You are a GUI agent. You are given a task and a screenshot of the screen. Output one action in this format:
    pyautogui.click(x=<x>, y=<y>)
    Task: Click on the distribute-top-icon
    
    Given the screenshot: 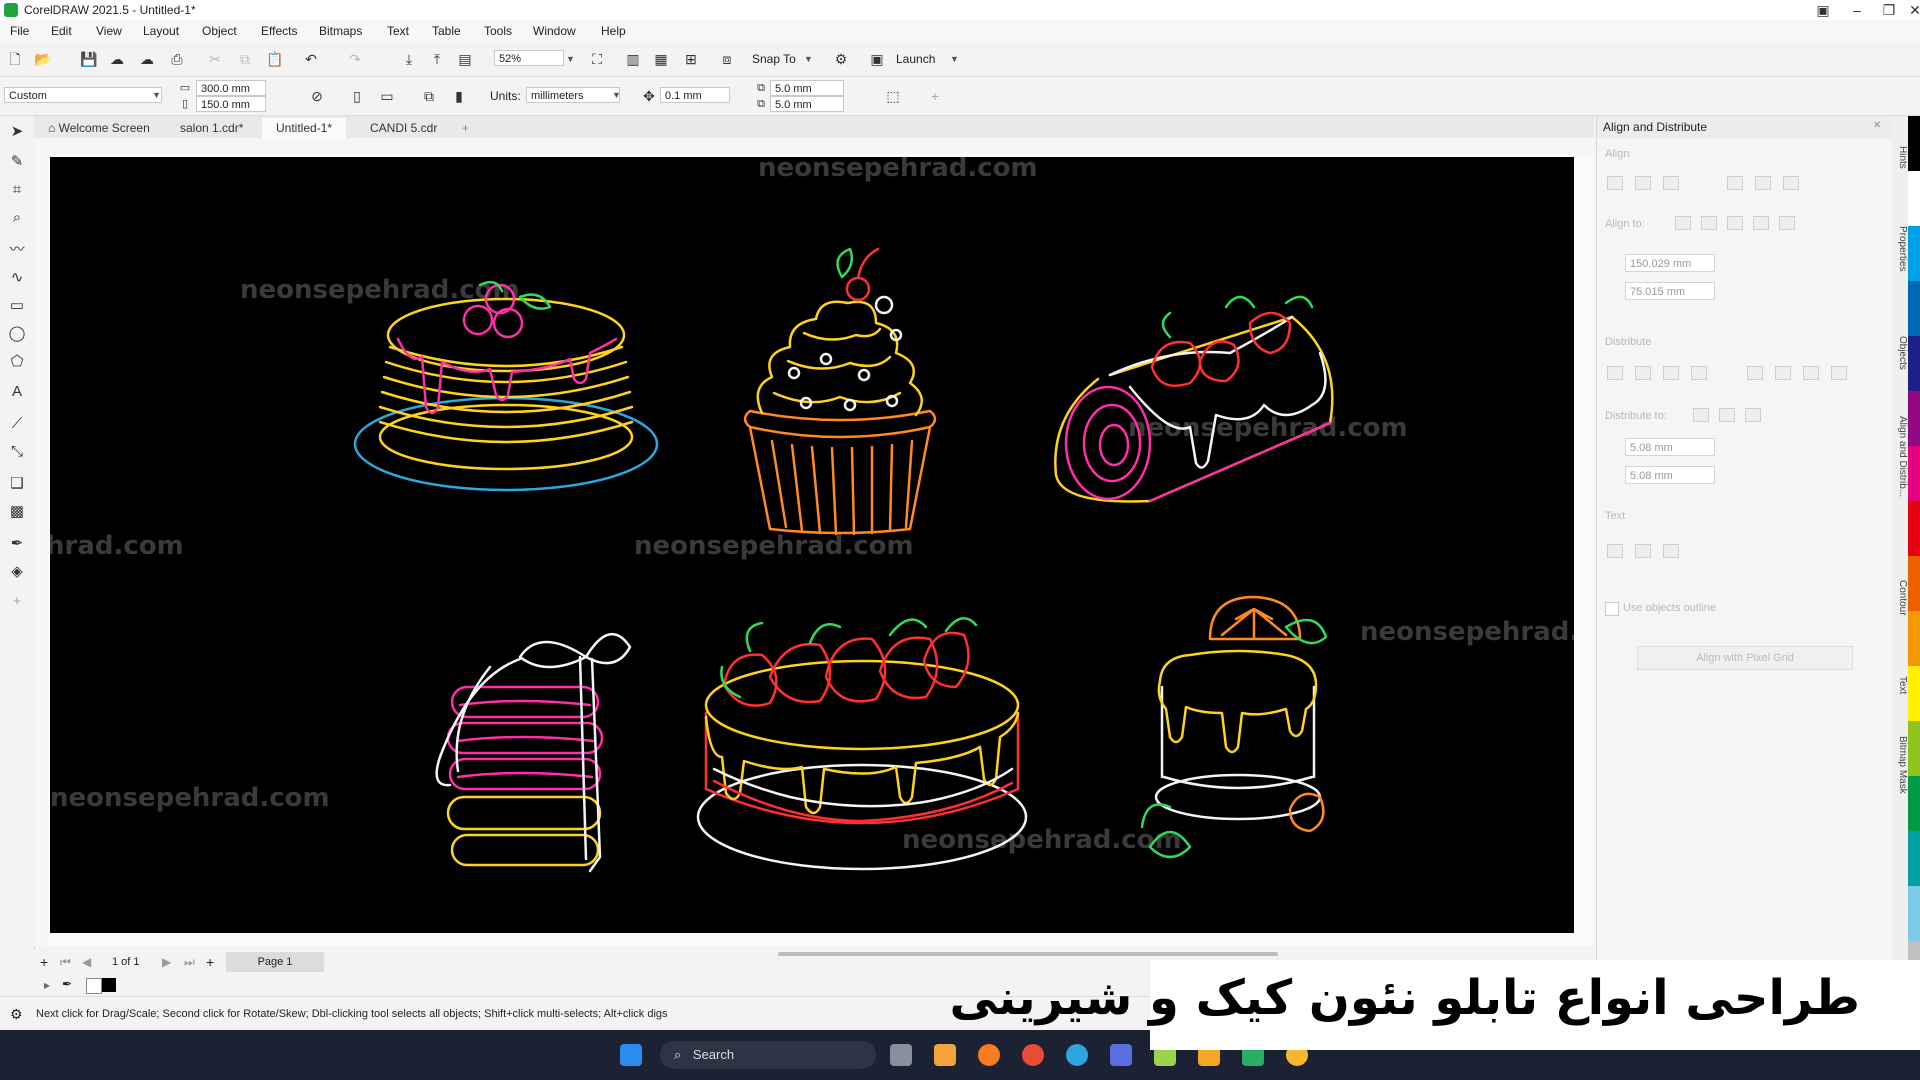 What is the action you would take?
    pyautogui.click(x=1755, y=373)
    